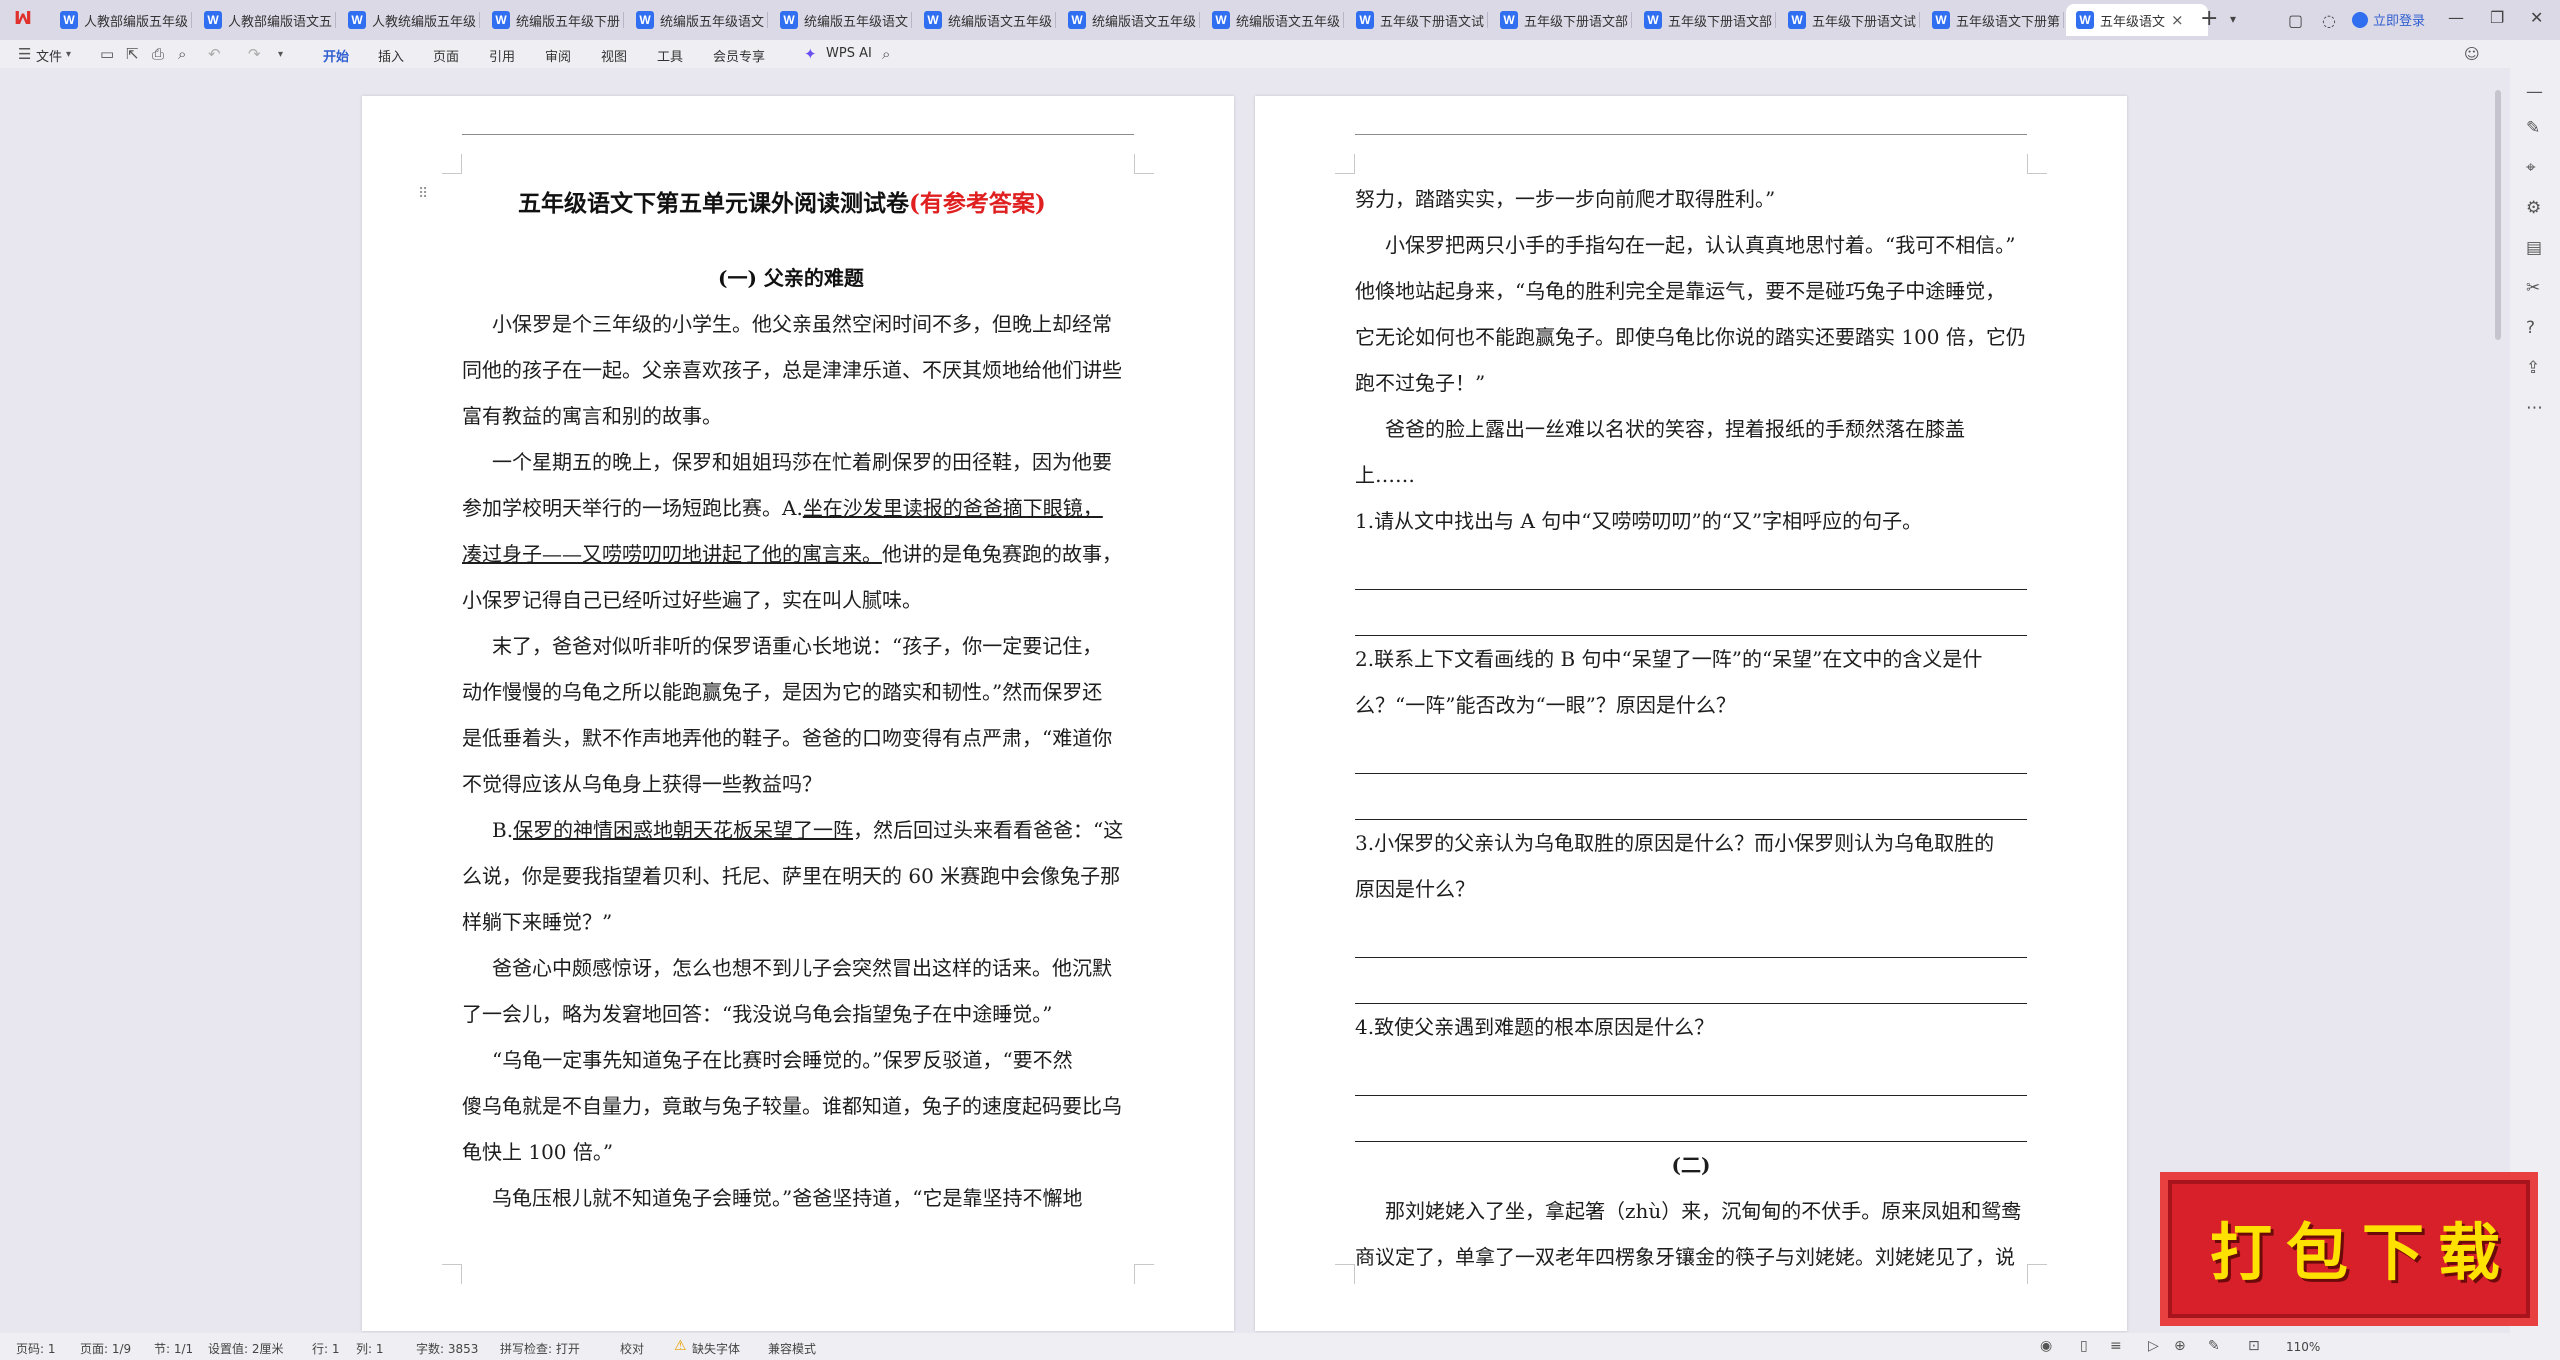 Image resolution: width=2560 pixels, height=1360 pixels. Describe the element at coordinates (2153, 1346) in the screenshot. I see `play-icon: ▷` at that location.